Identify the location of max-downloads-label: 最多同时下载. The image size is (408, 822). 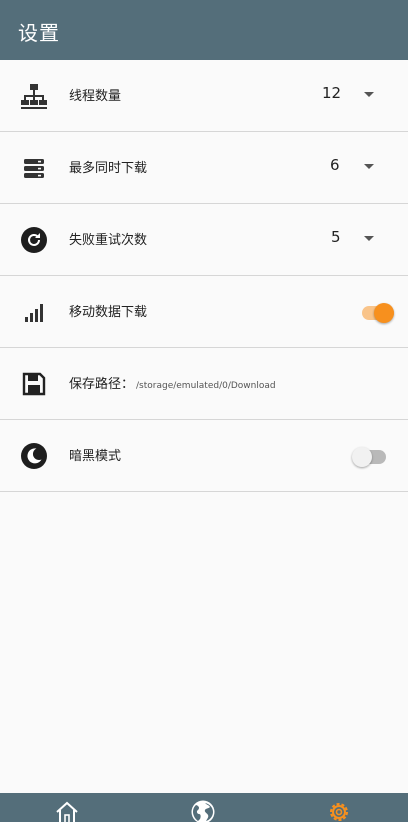
(108, 168).